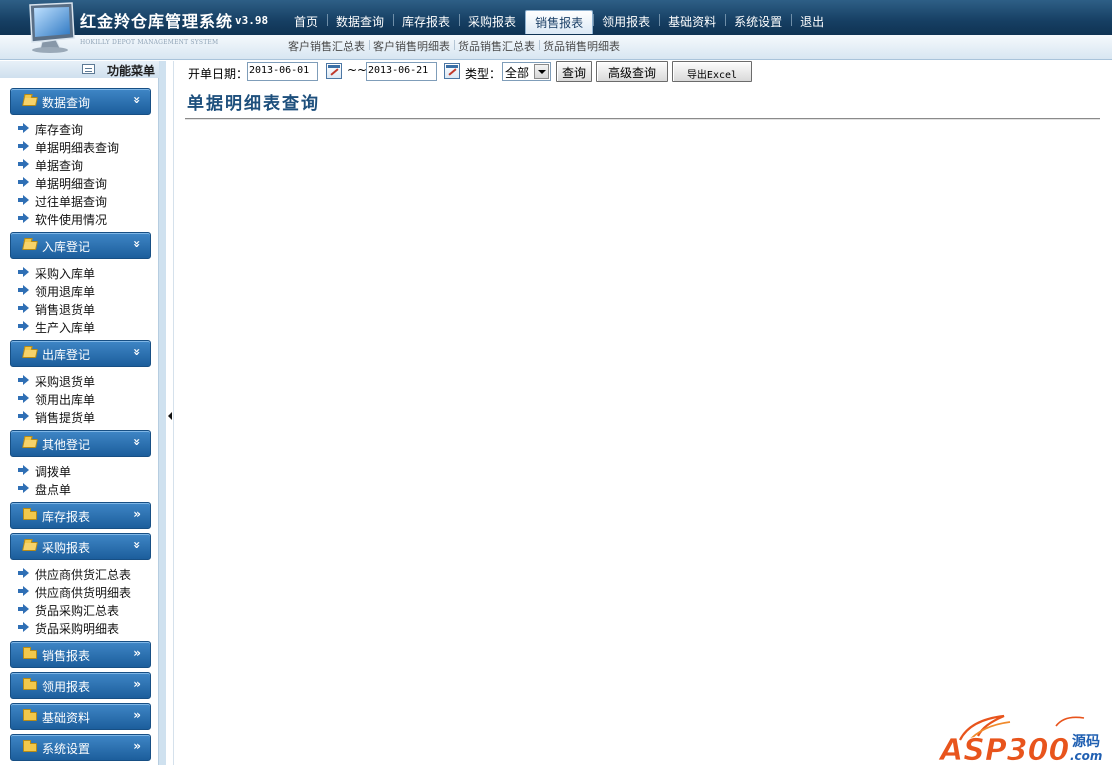 Image resolution: width=1112 pixels, height=765 pixels. I want to click on menu-group-purchase-report: 采购报表 », so click(80, 546).